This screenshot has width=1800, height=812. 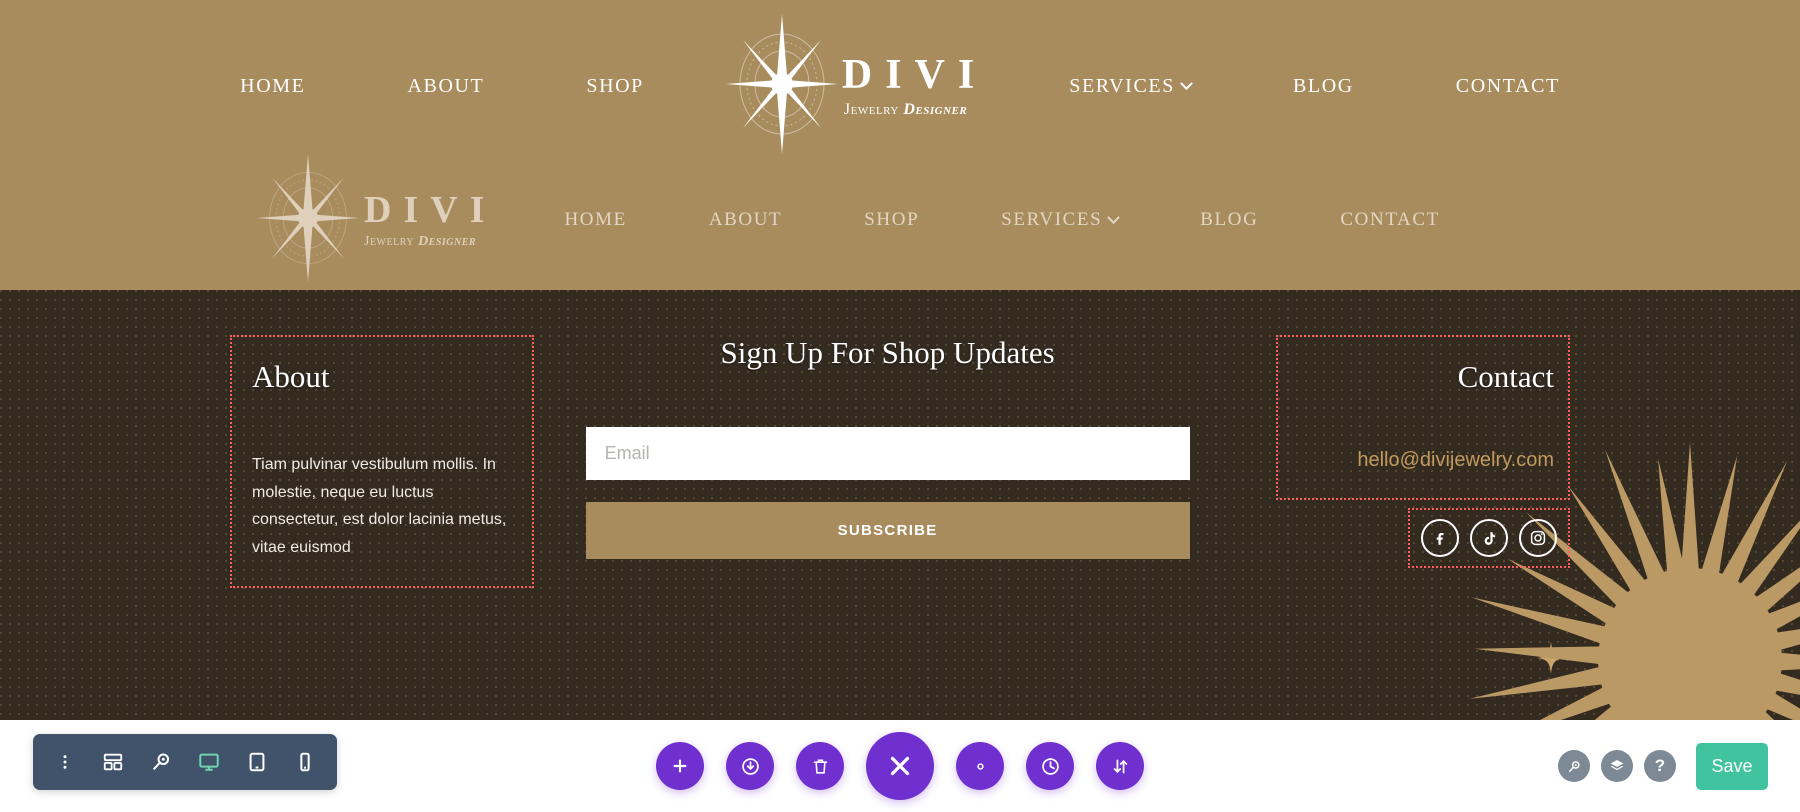 What do you see at coordinates (820, 766) in the screenshot?
I see `delete-button` at bounding box center [820, 766].